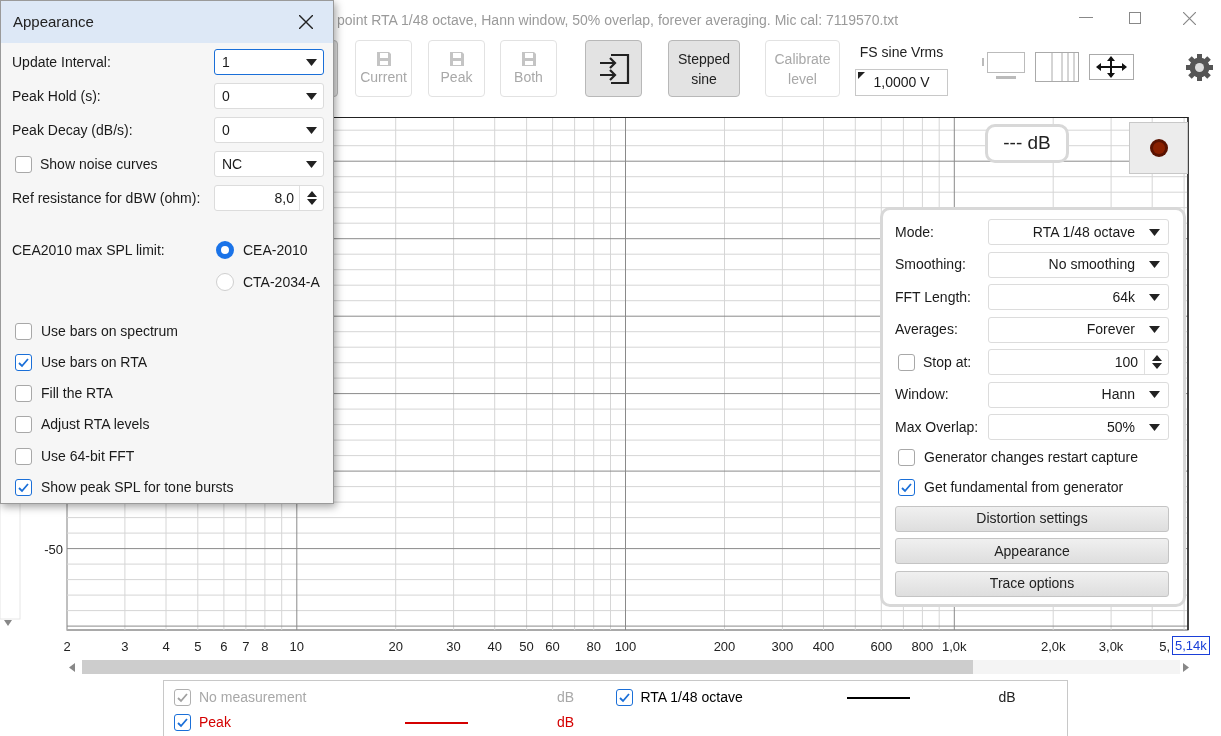 This screenshot has width=1221, height=736. Describe the element at coordinates (275, 250) in the screenshot. I see `radio-label: CEA-2010` at that location.